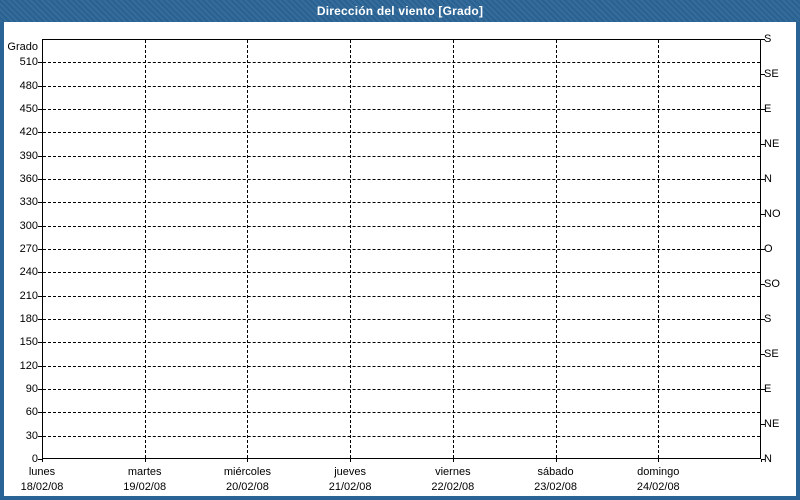 Image resolution: width=800 pixels, height=500 pixels. What do you see at coordinates (28, 155) in the screenshot?
I see `y-left-tick-label: 390` at bounding box center [28, 155].